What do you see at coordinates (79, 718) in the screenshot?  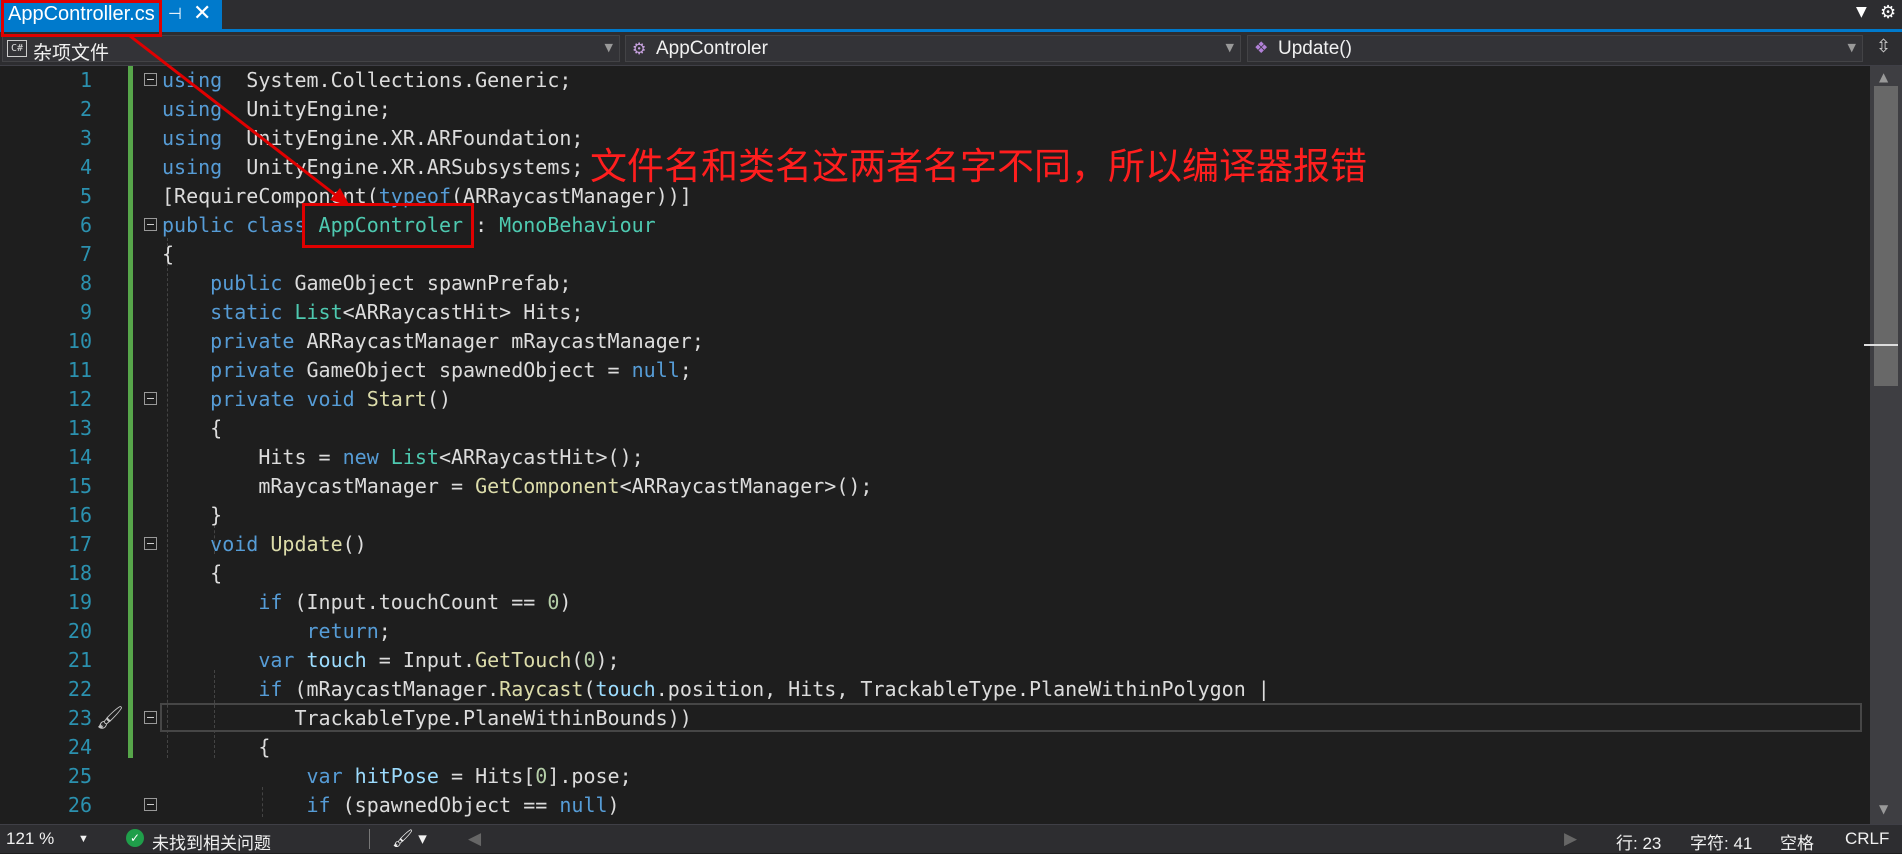 I see `line-number: 23` at bounding box center [79, 718].